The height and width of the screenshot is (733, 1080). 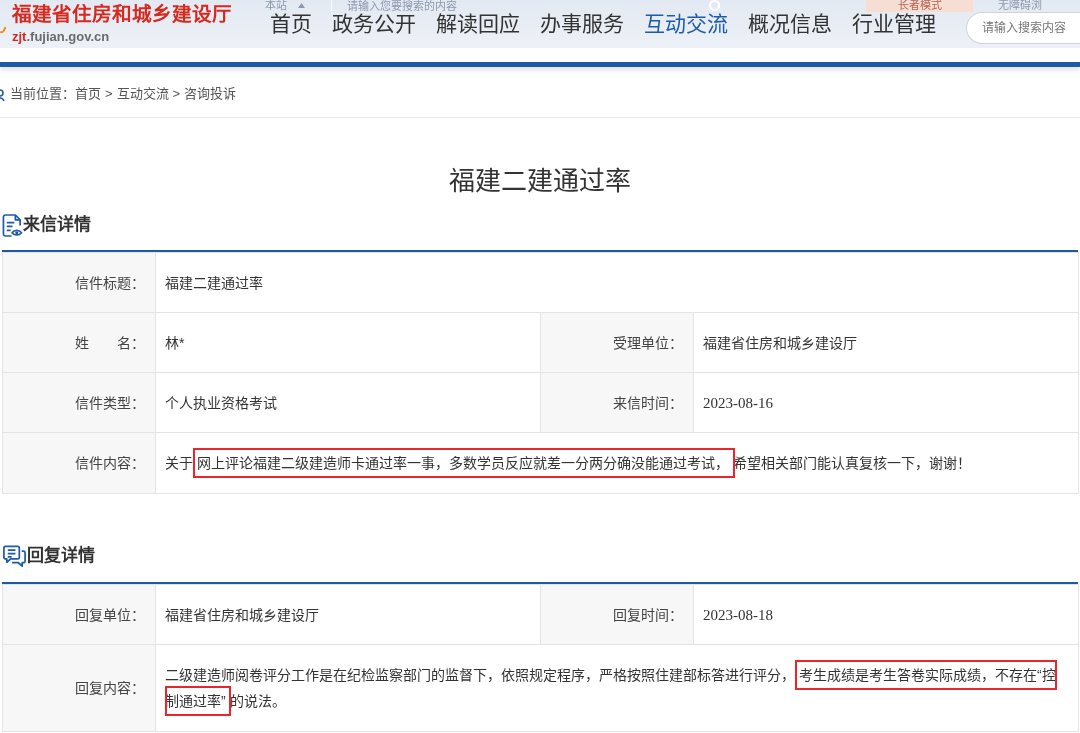 What do you see at coordinates (3, 30) in the screenshot?
I see `emblem-icon` at bounding box center [3, 30].